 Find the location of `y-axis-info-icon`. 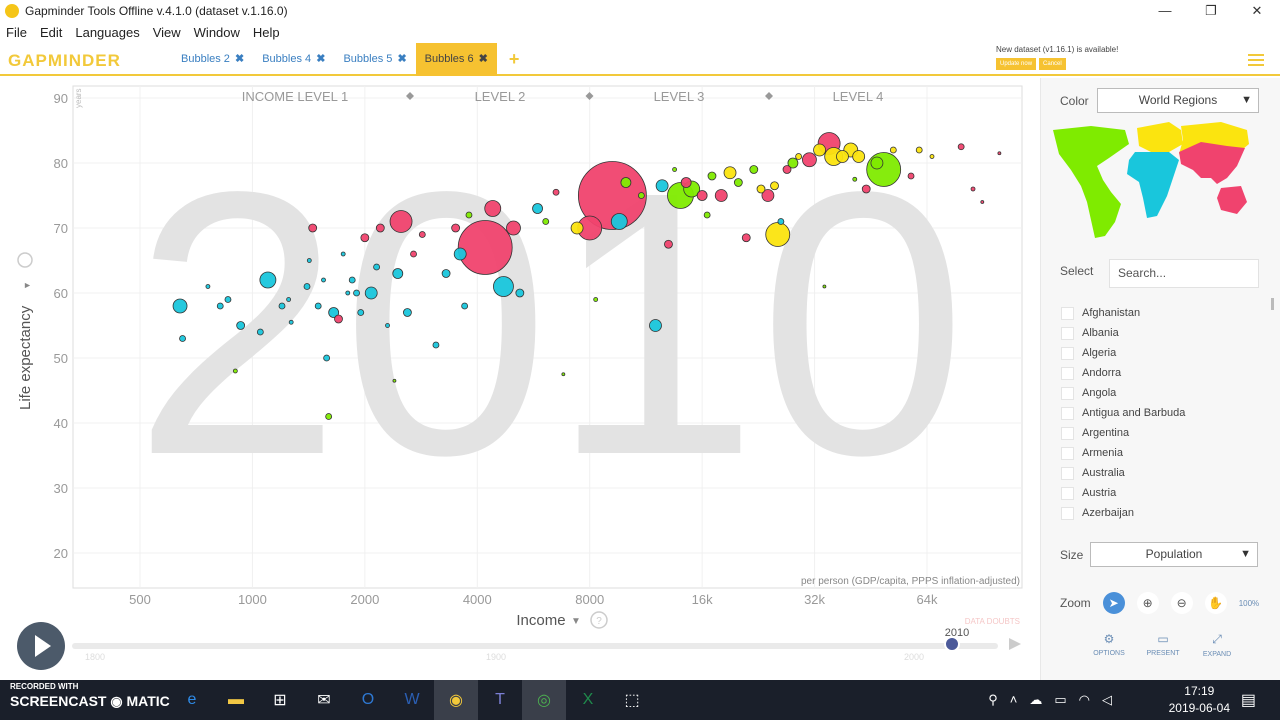

y-axis-info-icon is located at coordinates (25, 260).